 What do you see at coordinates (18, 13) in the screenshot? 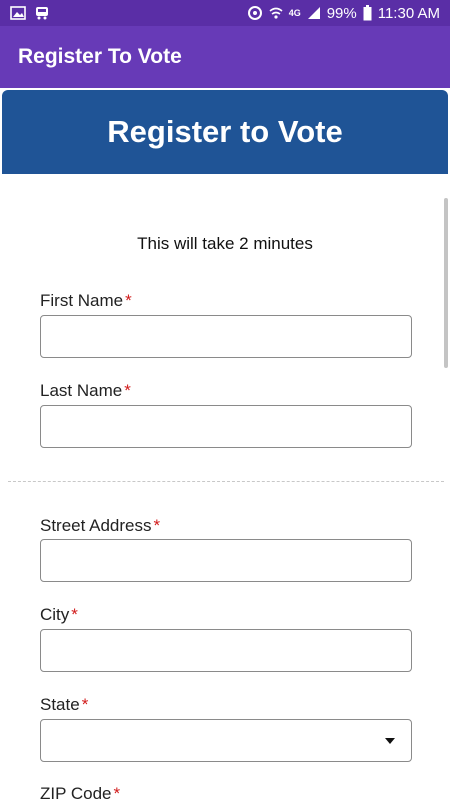
I see `image-notification-icon` at bounding box center [18, 13].